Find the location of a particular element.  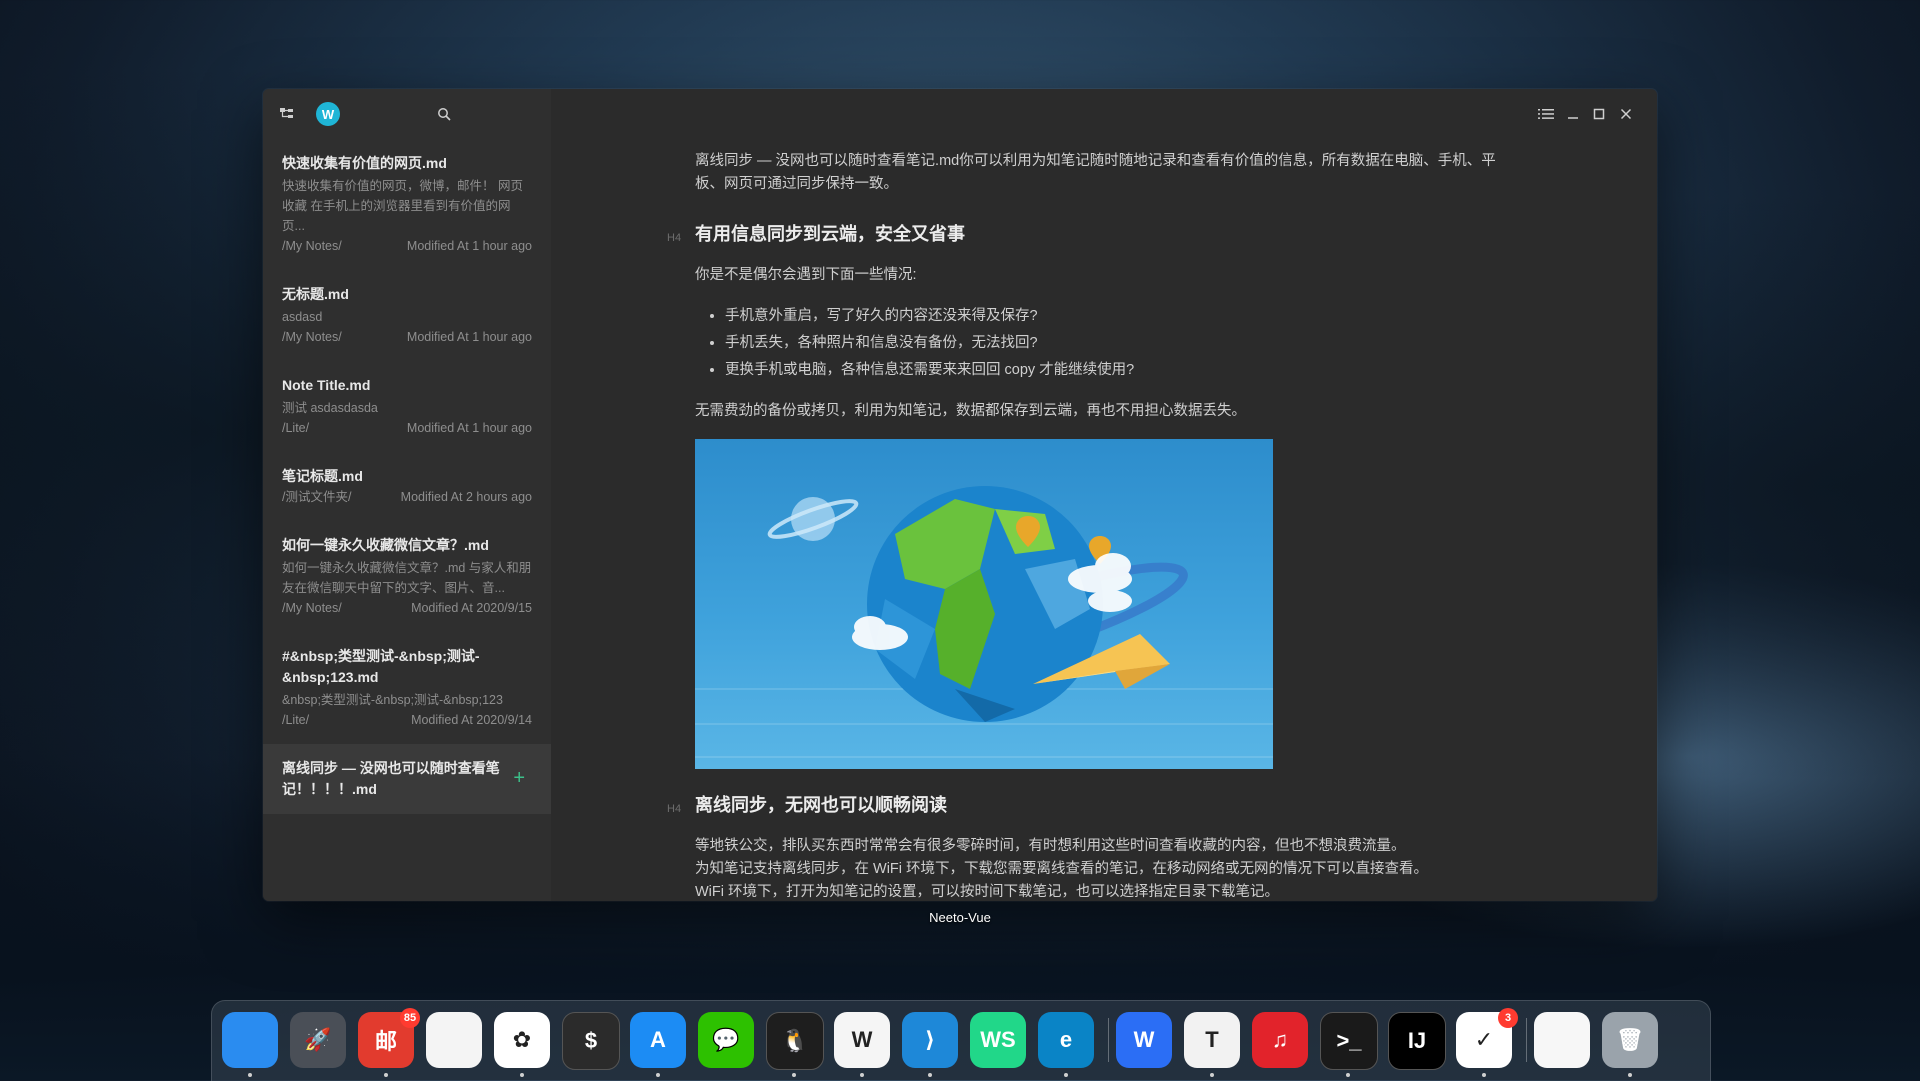

notification-badge: 3 is located at coordinates (1508, 1018).